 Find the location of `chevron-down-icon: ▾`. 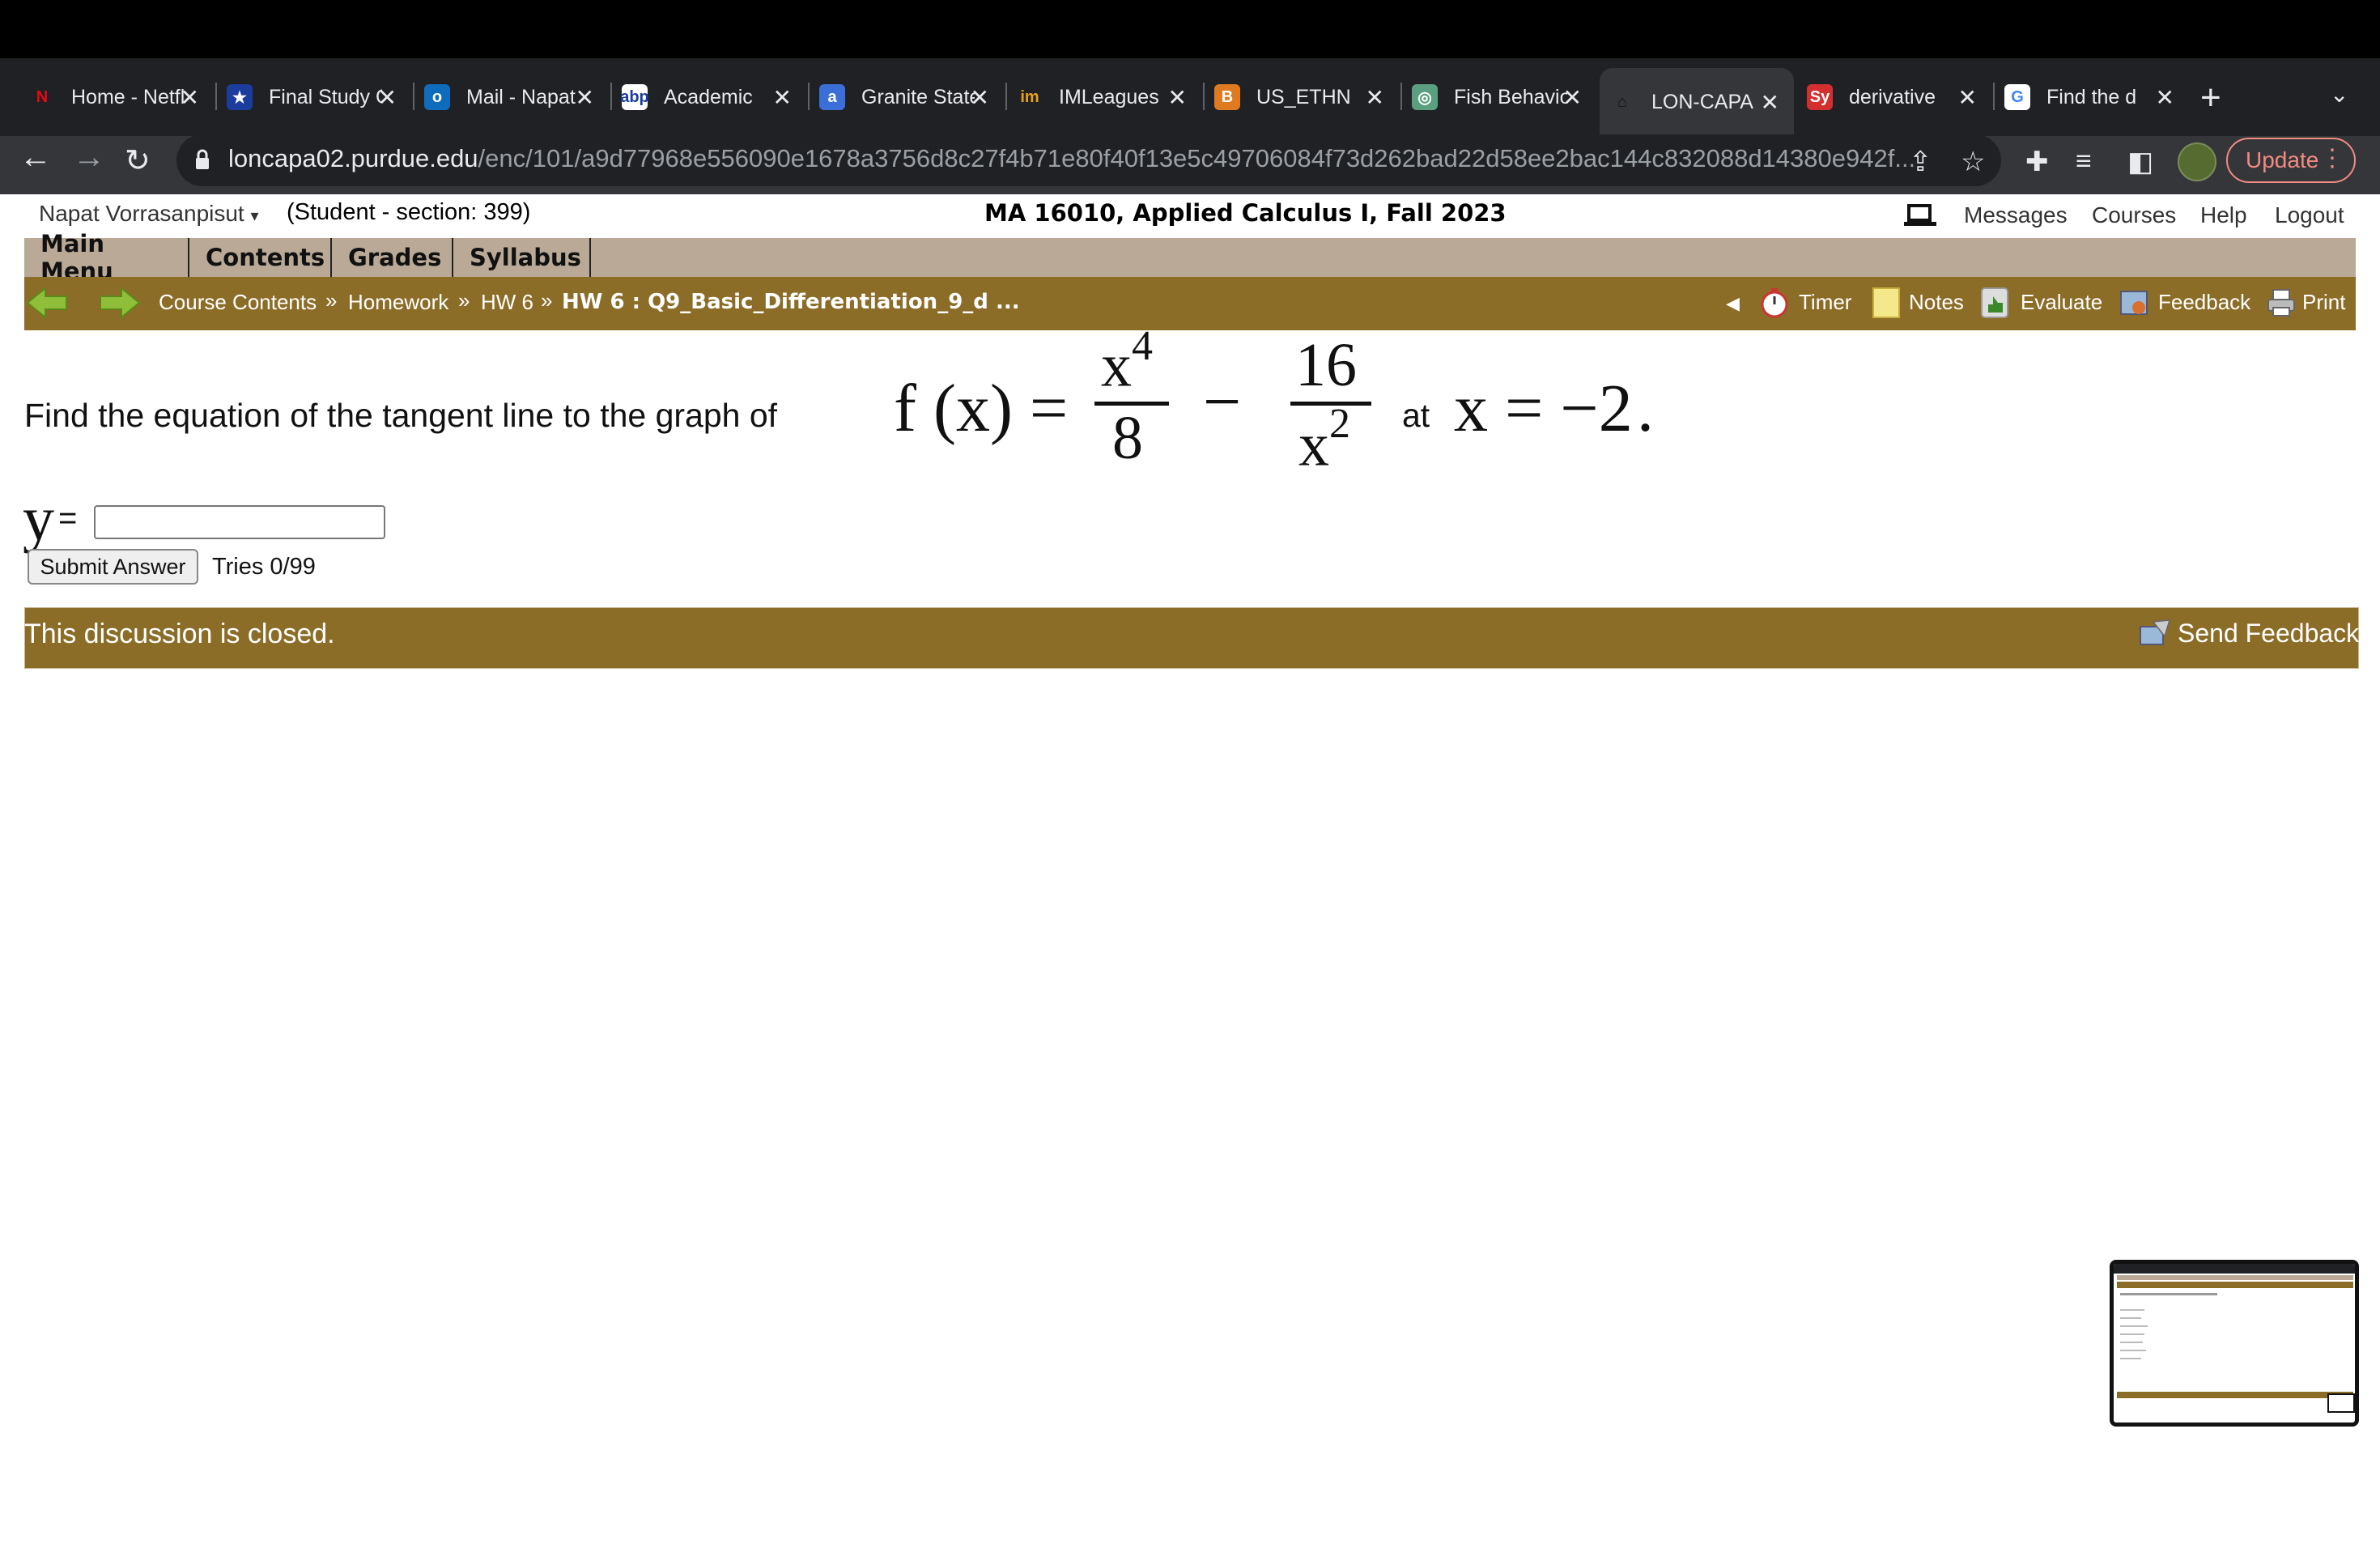

chevron-down-icon: ▾ is located at coordinates (254, 216).